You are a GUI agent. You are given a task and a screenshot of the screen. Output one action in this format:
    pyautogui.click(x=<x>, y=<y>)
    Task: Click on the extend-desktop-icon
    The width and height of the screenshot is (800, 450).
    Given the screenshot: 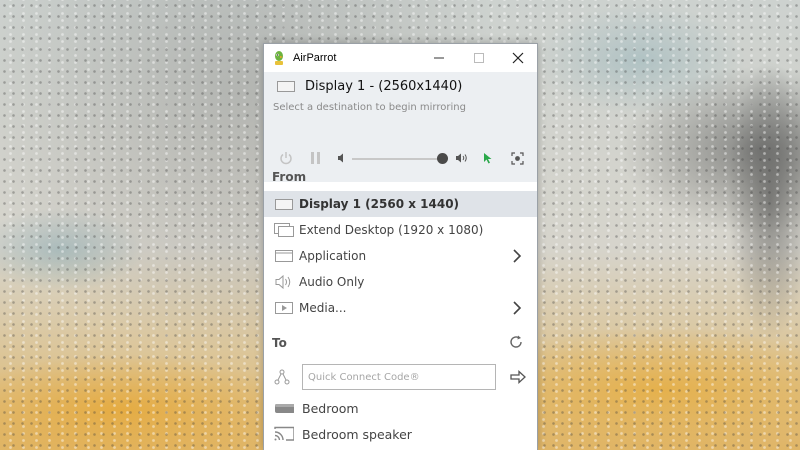 What is the action you would take?
    pyautogui.click(x=284, y=230)
    